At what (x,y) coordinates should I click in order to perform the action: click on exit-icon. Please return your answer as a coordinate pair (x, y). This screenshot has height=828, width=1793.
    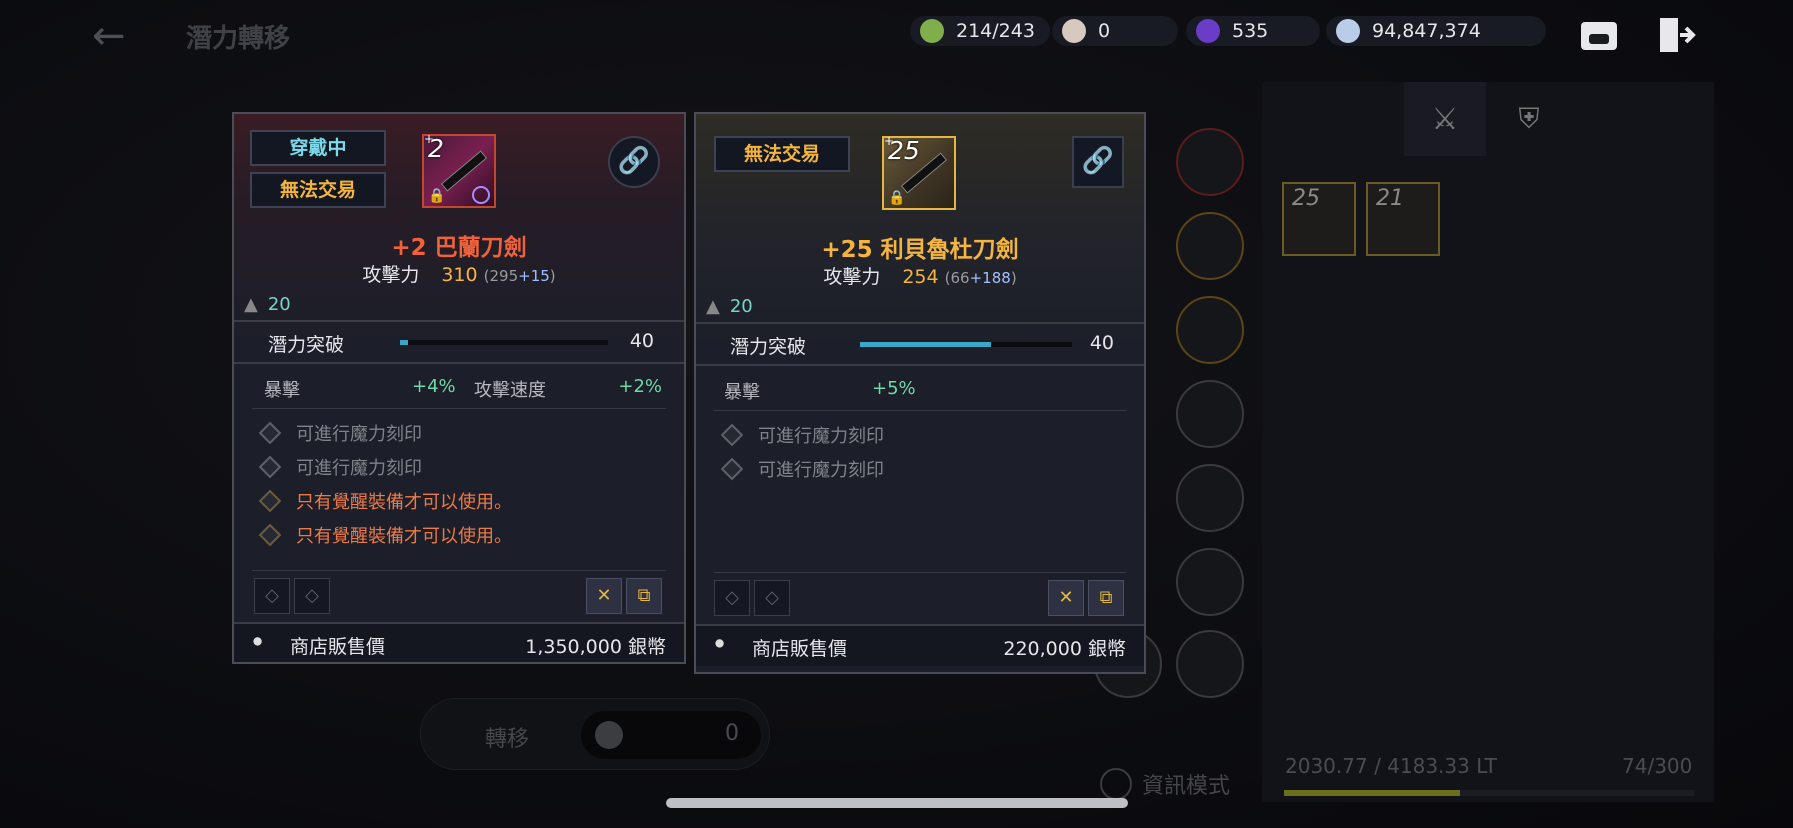
    Looking at the image, I should click on (1679, 35).